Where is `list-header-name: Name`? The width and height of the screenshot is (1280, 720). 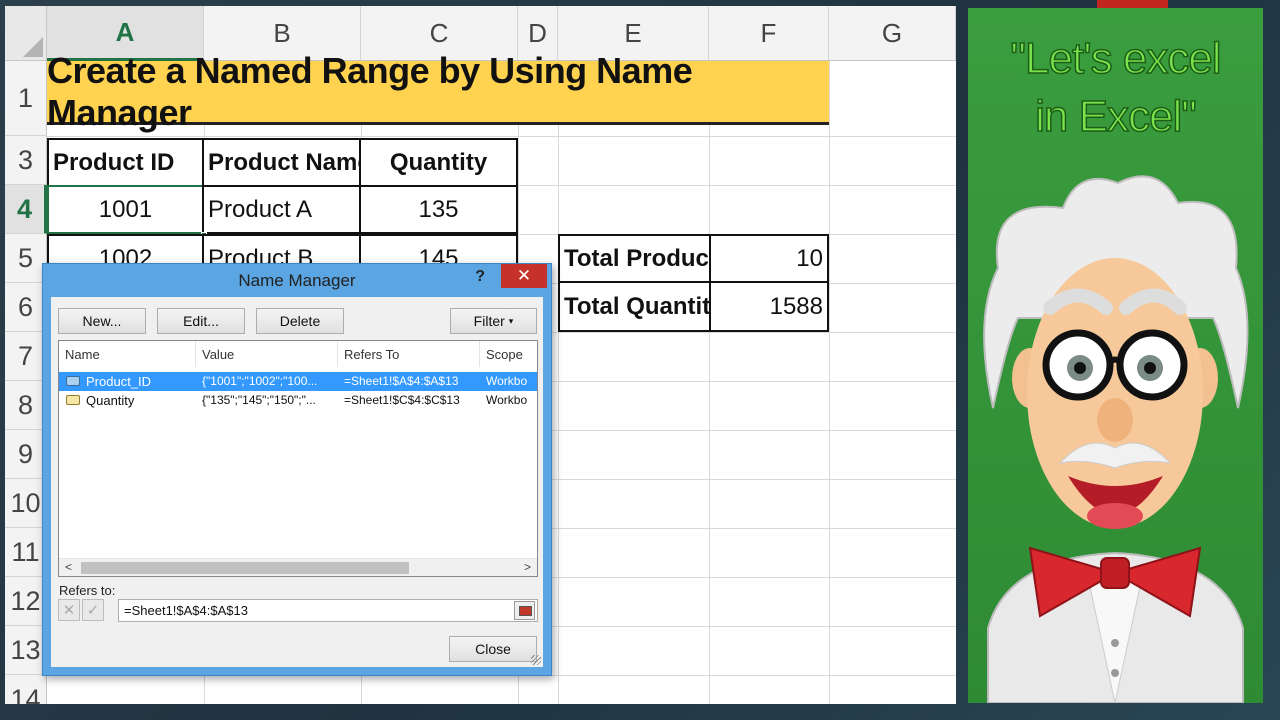 list-header-name: Name is located at coordinates (127, 354).